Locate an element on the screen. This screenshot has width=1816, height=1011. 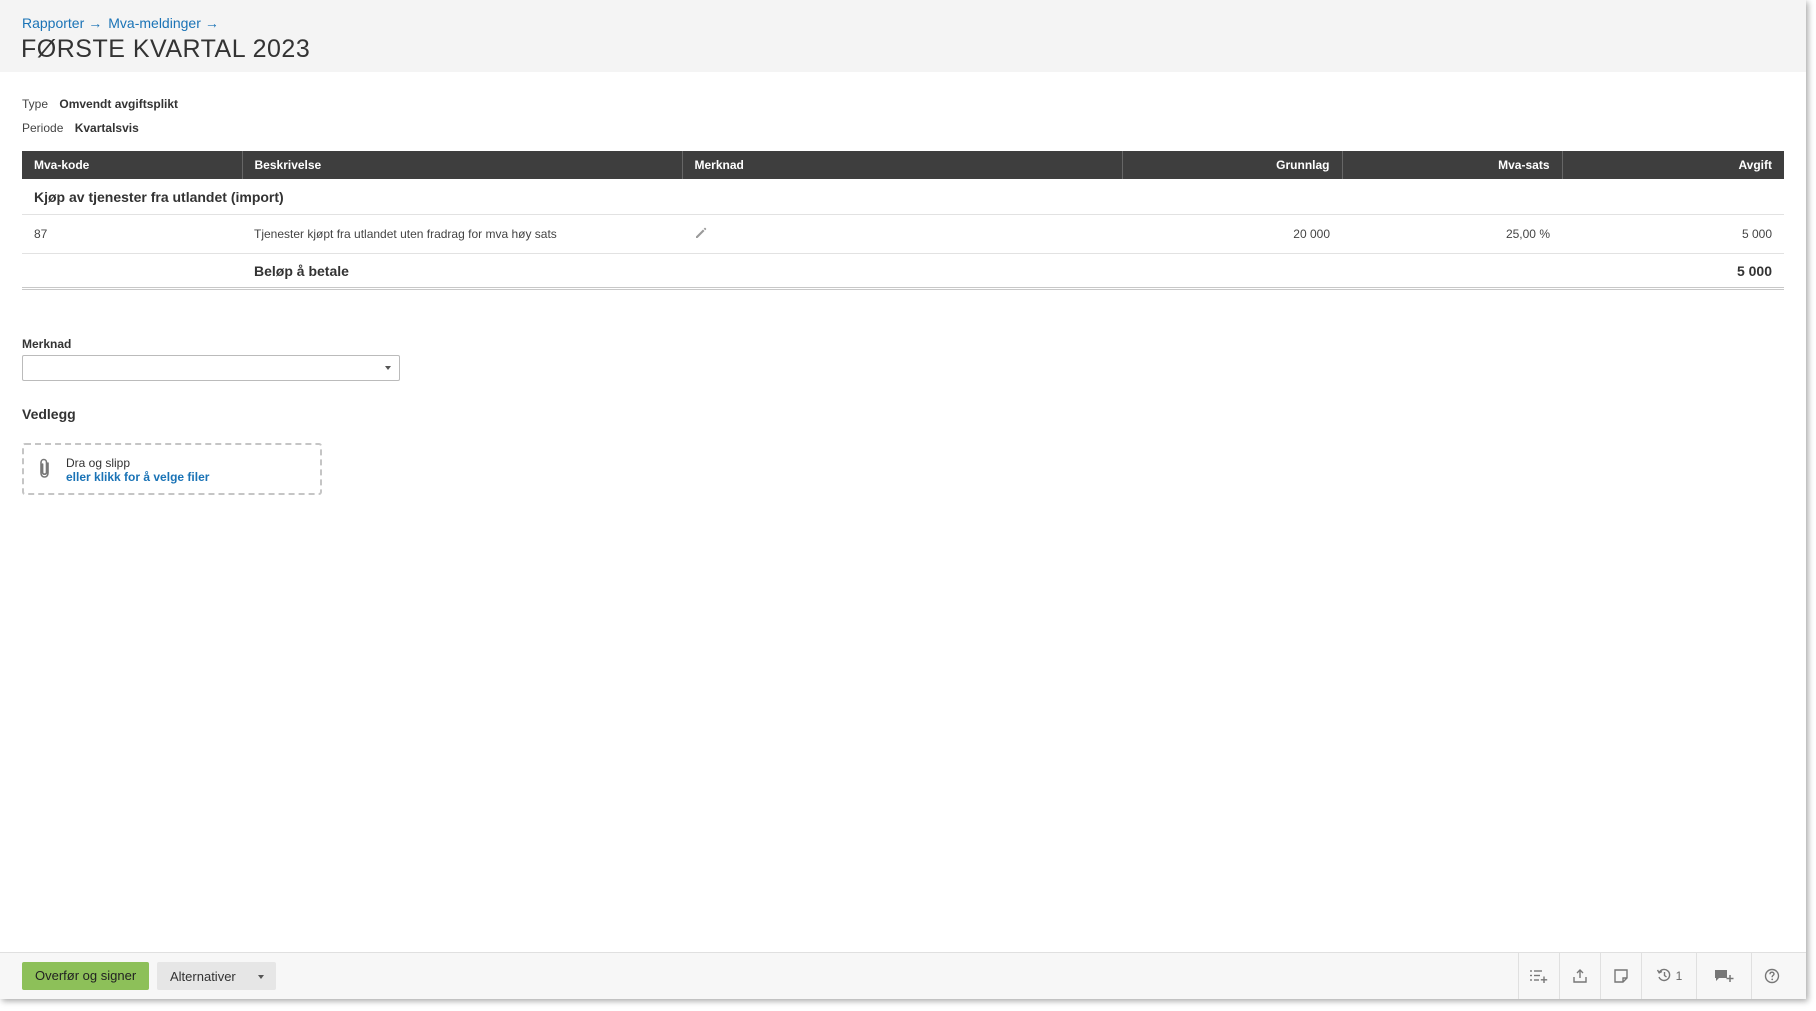
attachments-title: Vedlegg is located at coordinates (49, 414).